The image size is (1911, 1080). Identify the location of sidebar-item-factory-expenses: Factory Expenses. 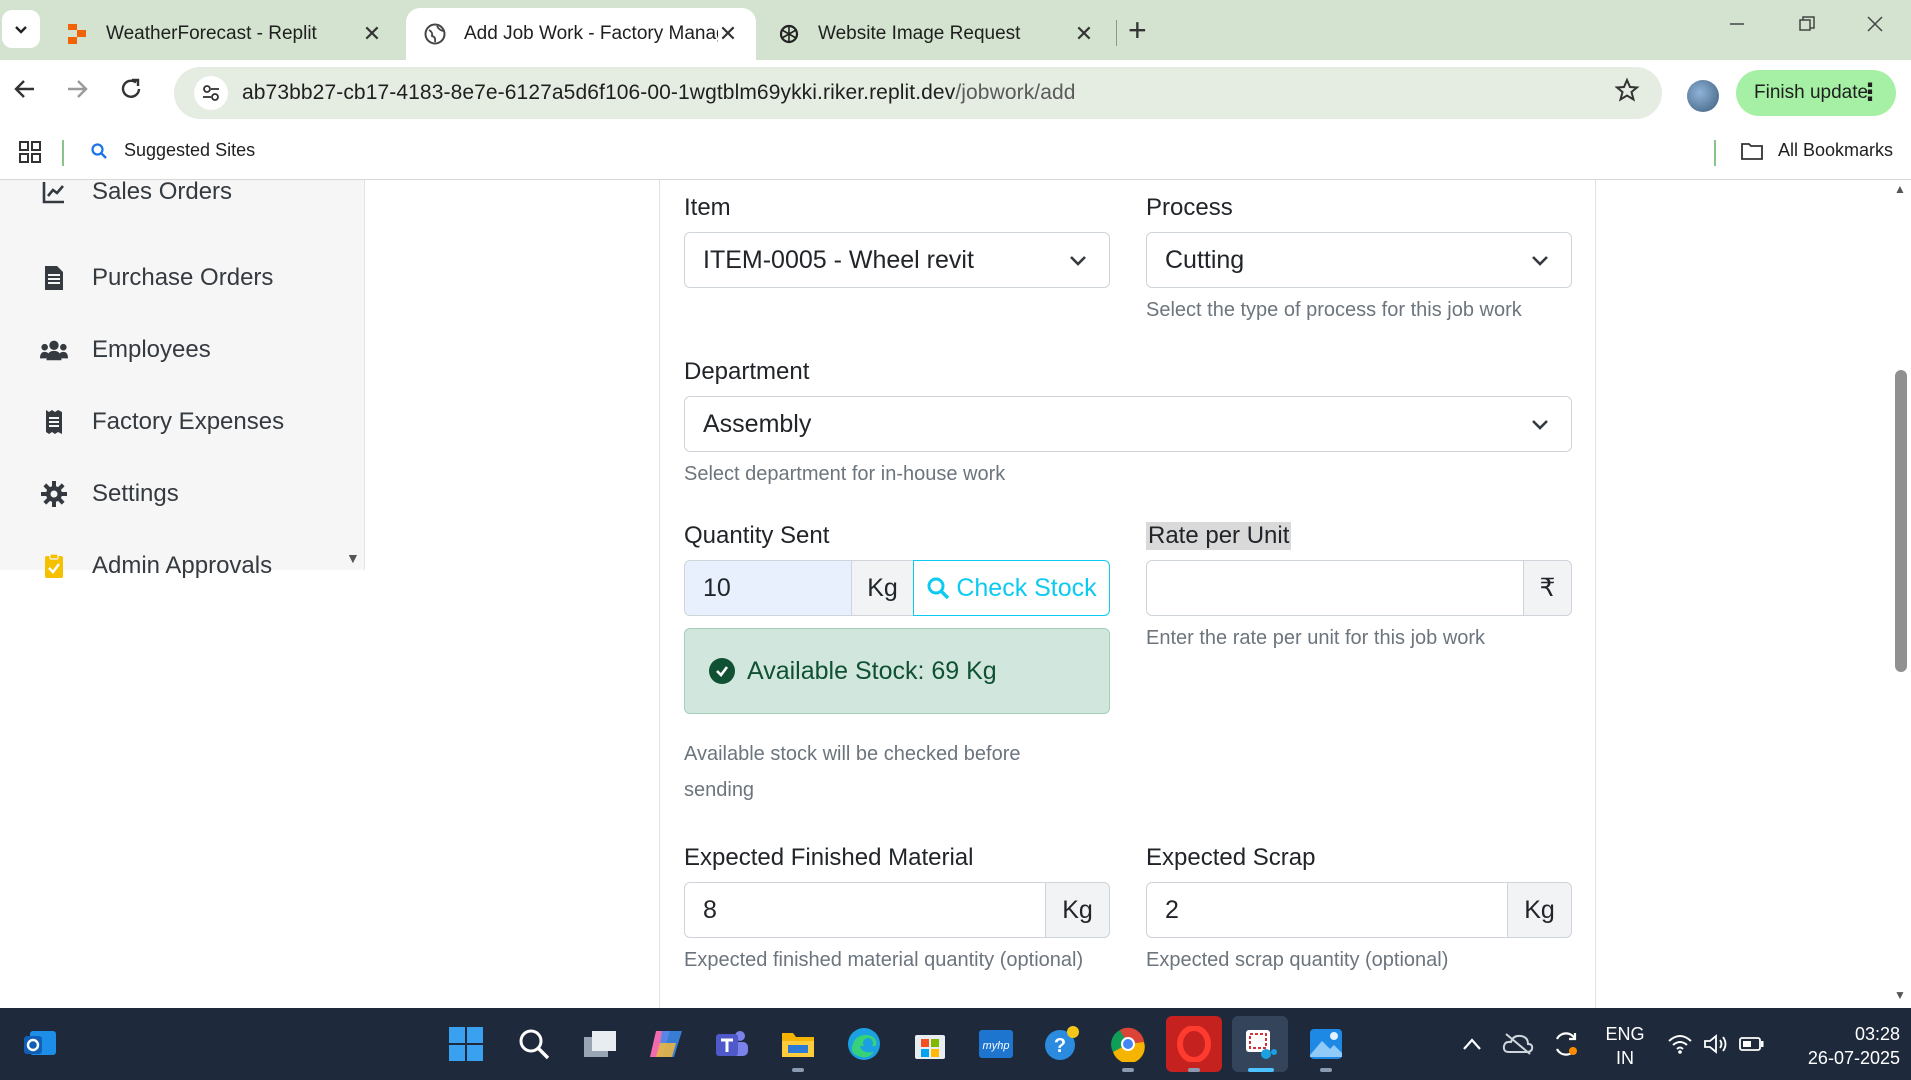
(162, 422).